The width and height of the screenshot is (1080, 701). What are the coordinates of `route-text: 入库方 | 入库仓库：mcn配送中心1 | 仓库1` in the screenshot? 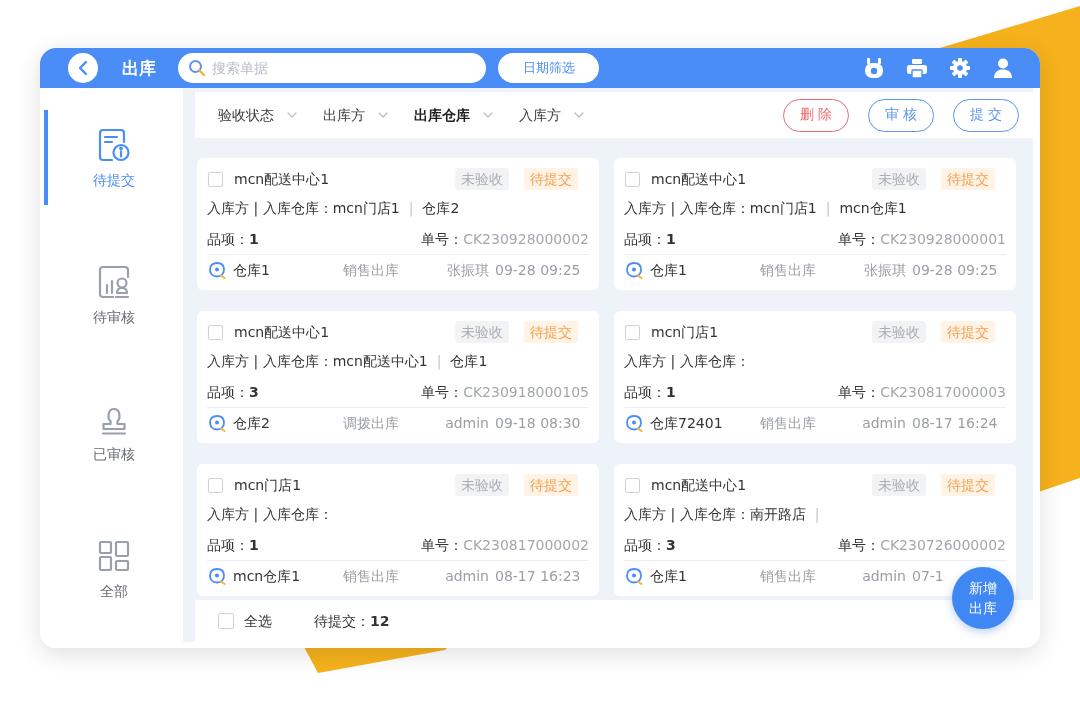 It's located at (347, 361).